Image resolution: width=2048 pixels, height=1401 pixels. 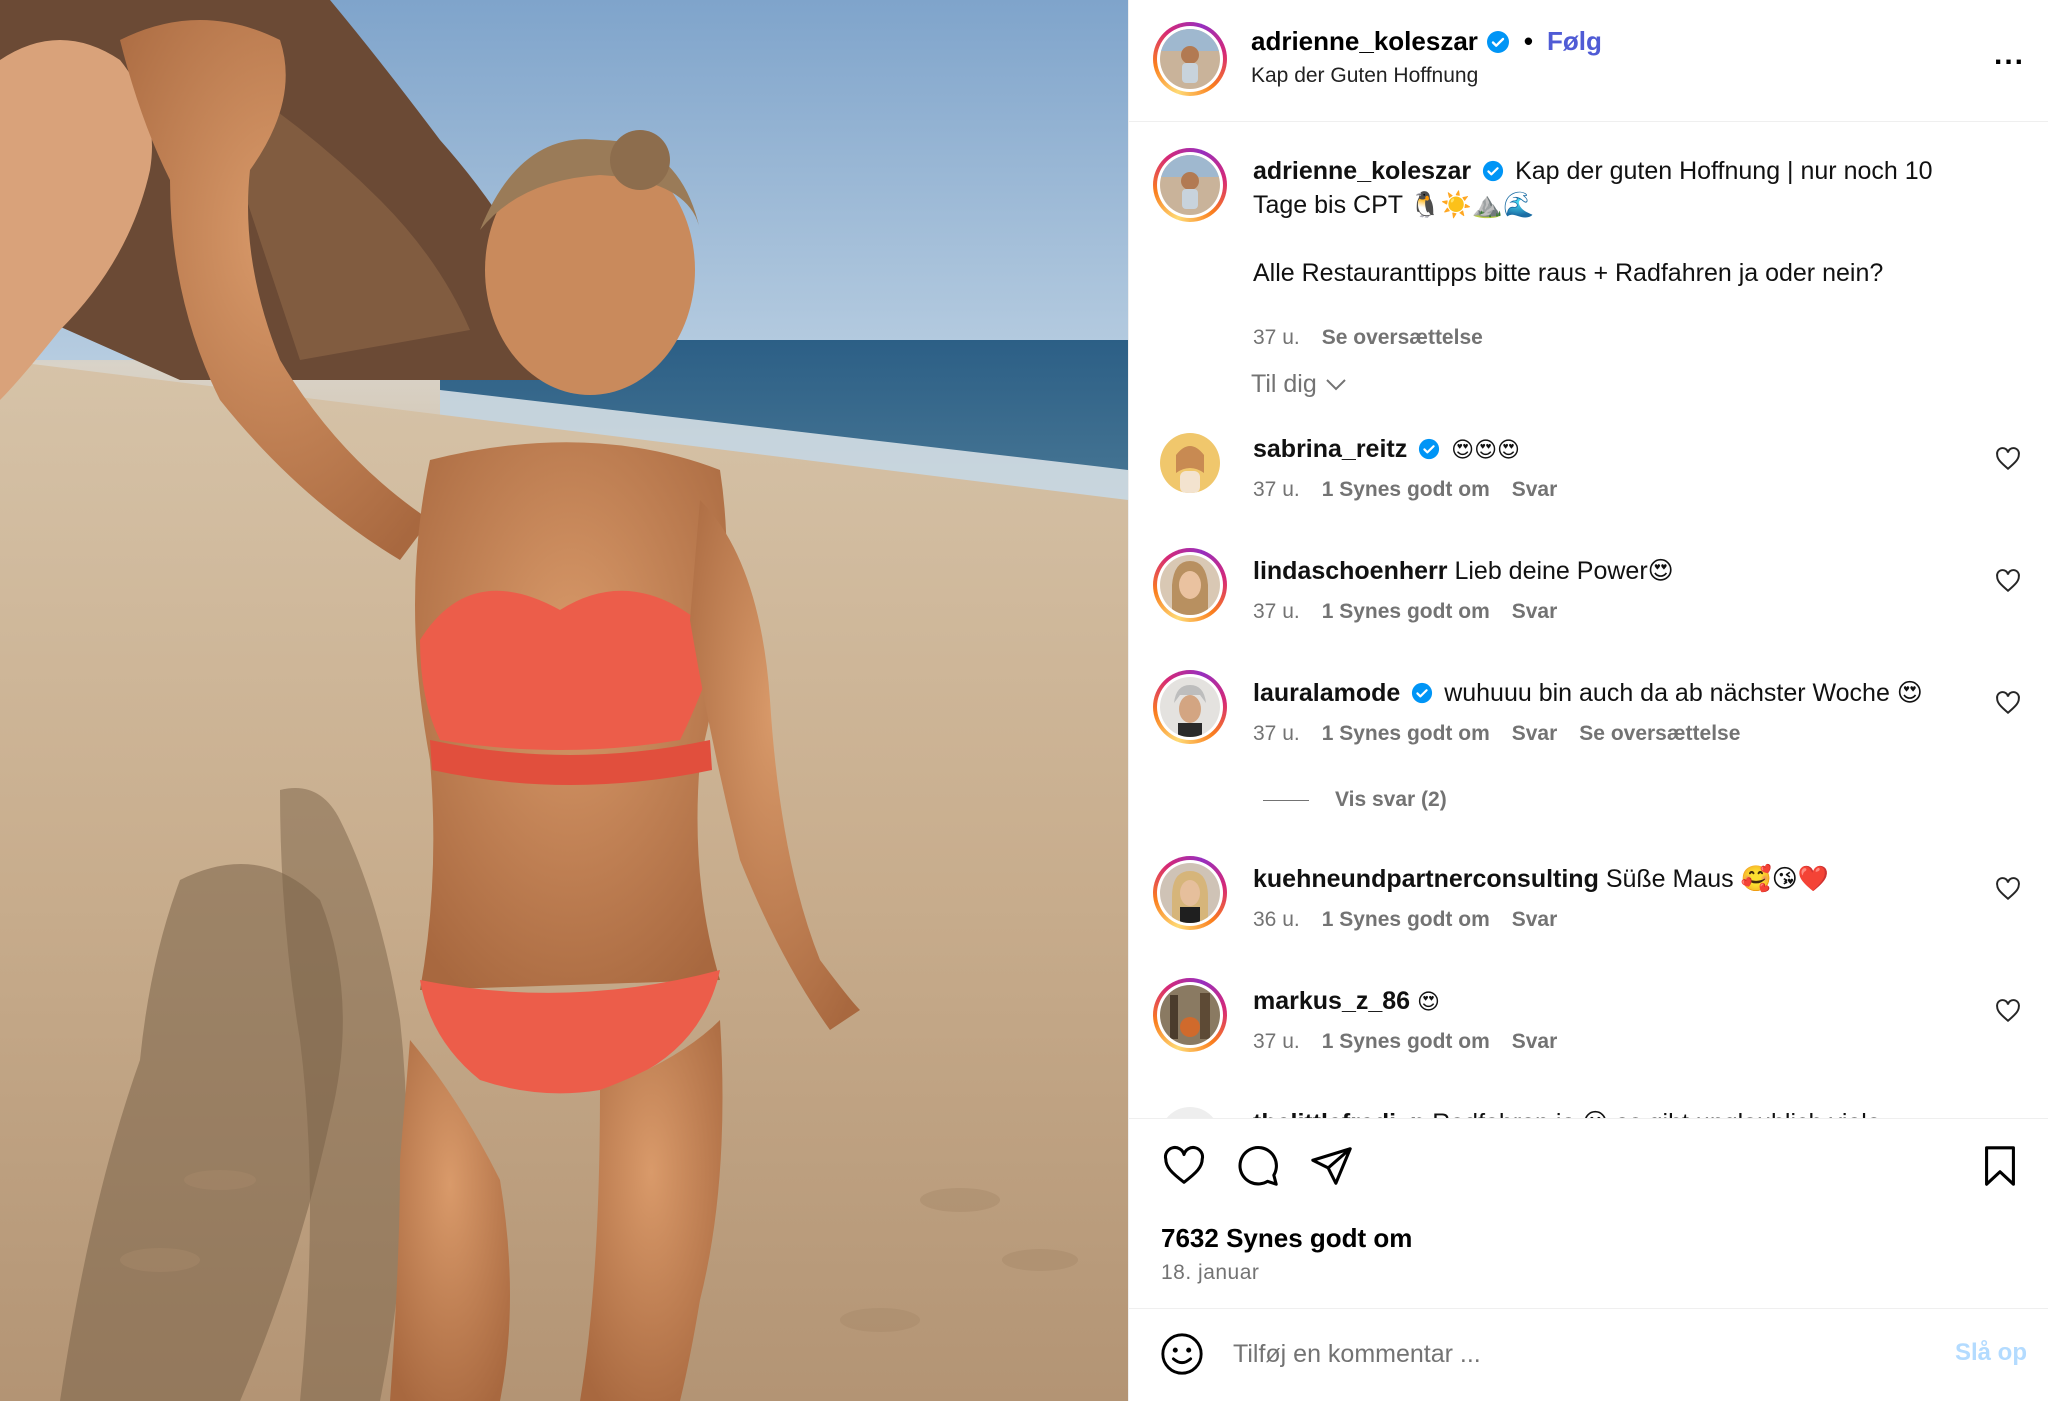 I want to click on comment-translate: Se oversættelse, so click(x=1659, y=734).